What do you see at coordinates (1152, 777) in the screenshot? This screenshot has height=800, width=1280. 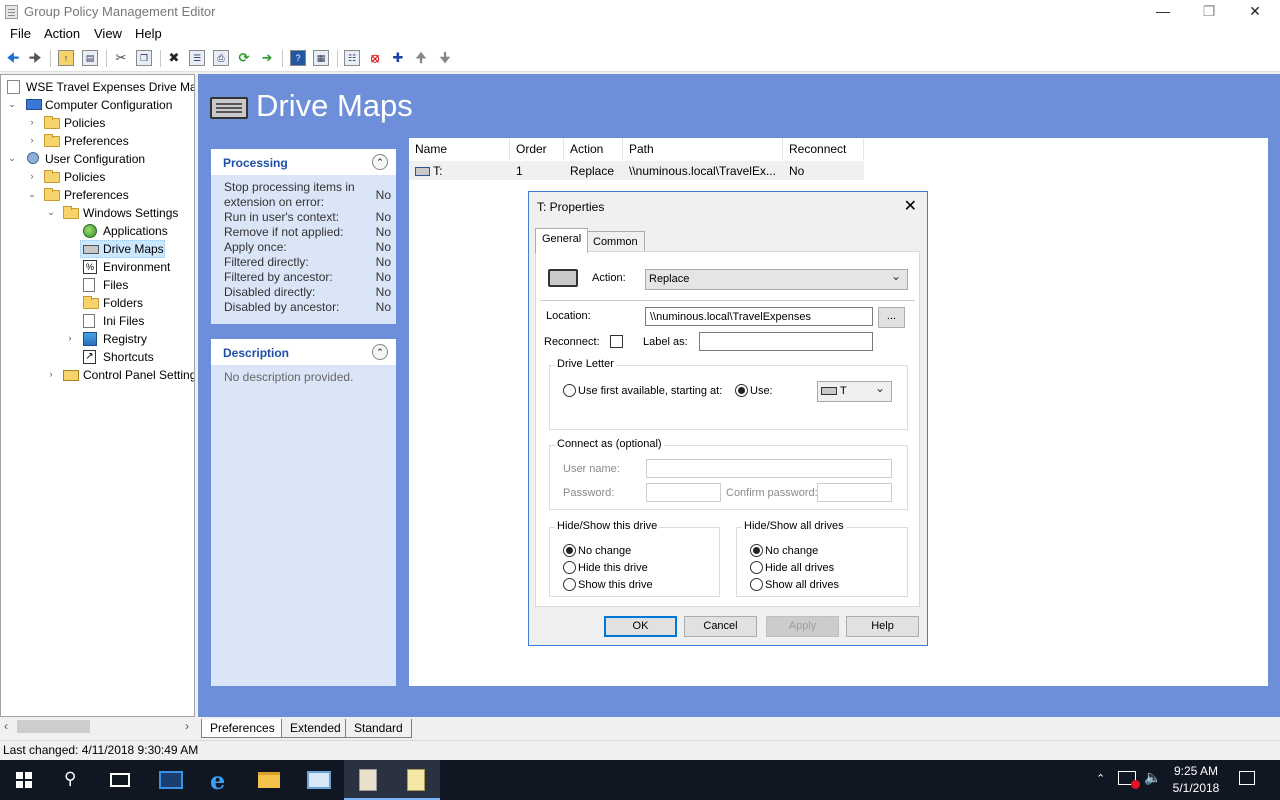 I see `volume-icon: 🔈` at bounding box center [1152, 777].